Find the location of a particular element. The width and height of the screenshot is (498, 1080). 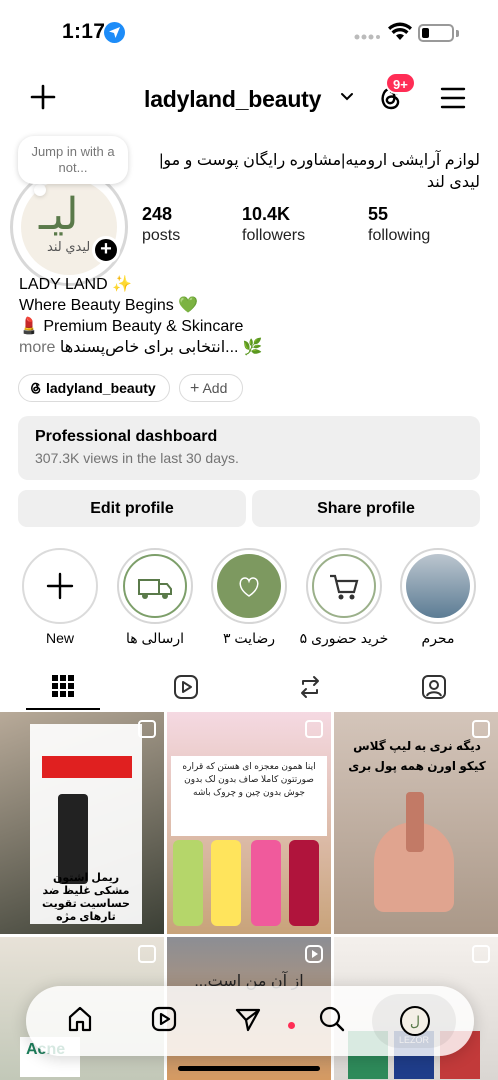

reels-nav-icon is located at coordinates (164, 1019).